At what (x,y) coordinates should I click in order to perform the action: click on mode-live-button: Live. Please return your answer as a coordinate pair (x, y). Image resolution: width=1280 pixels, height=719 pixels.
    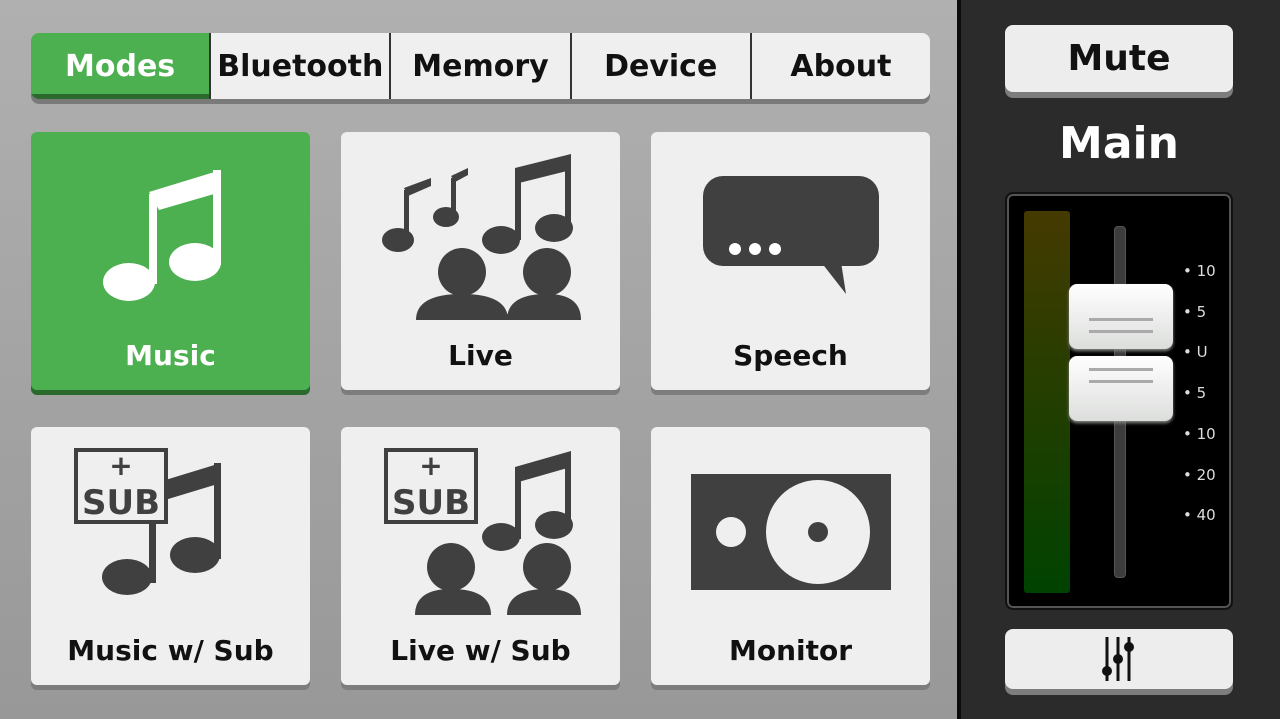
    Looking at the image, I should click on (480, 261).